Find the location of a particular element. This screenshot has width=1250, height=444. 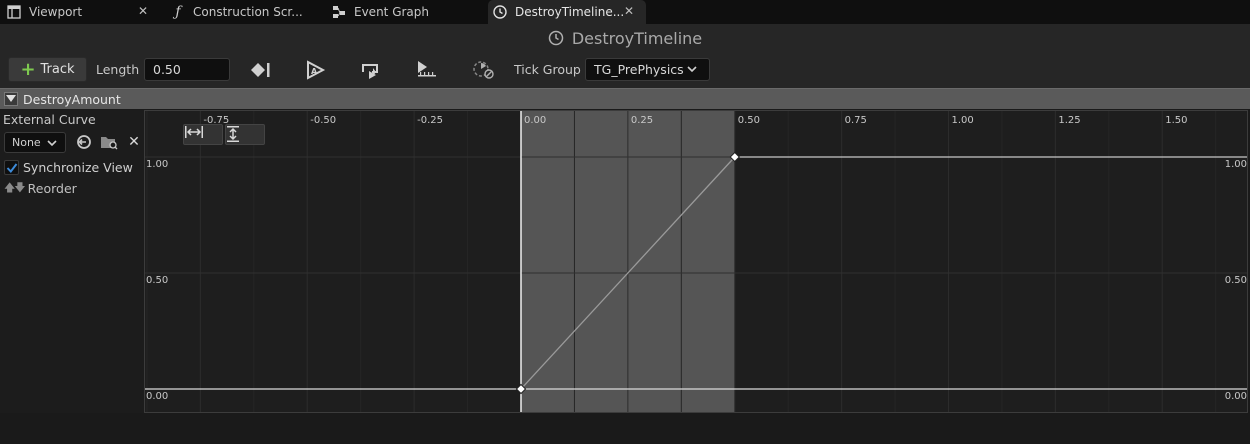

add-key-icon is located at coordinates (260, 70).